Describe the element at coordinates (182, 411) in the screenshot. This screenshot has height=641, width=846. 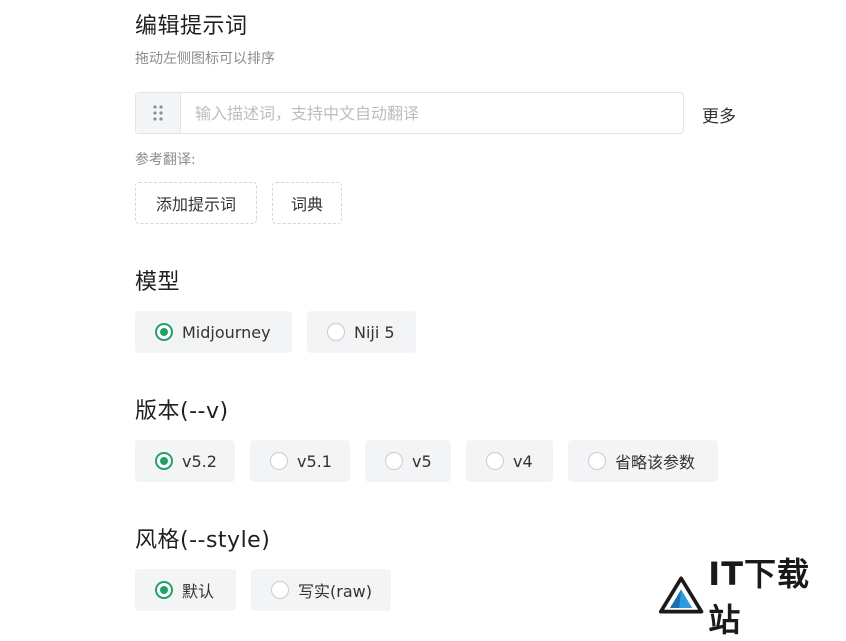
I see `version-section-title: 版本(--v)` at that location.